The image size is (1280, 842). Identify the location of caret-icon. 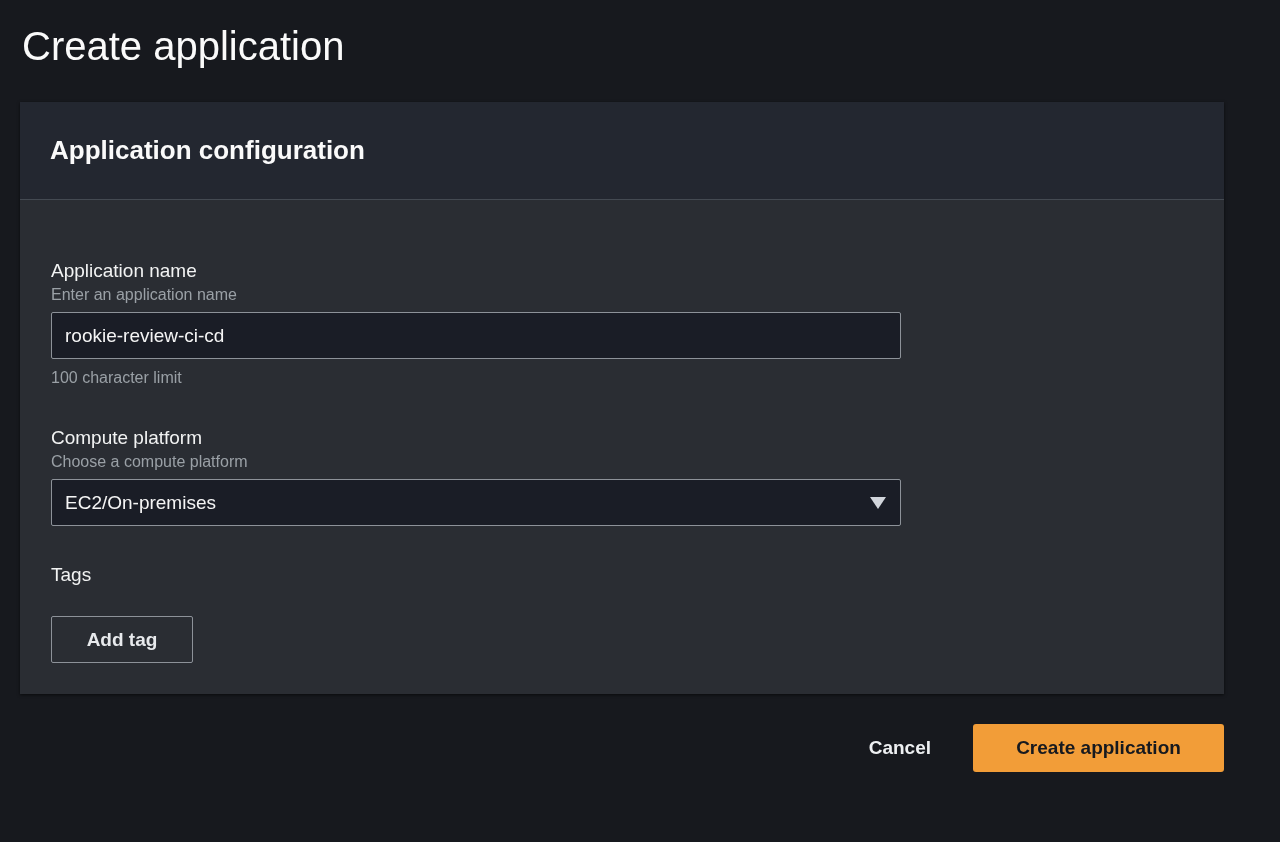
(878, 502).